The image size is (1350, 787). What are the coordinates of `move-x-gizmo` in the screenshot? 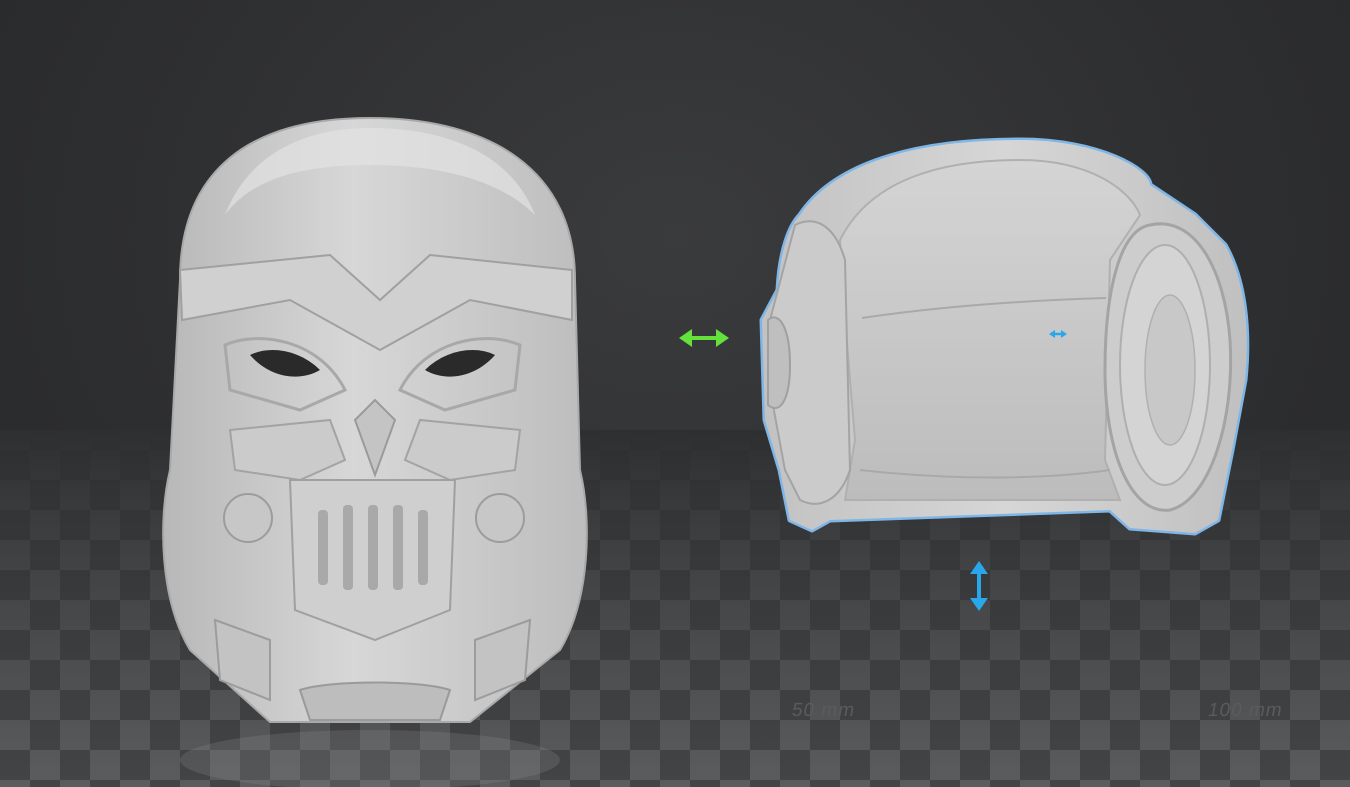 It's located at (704, 338).